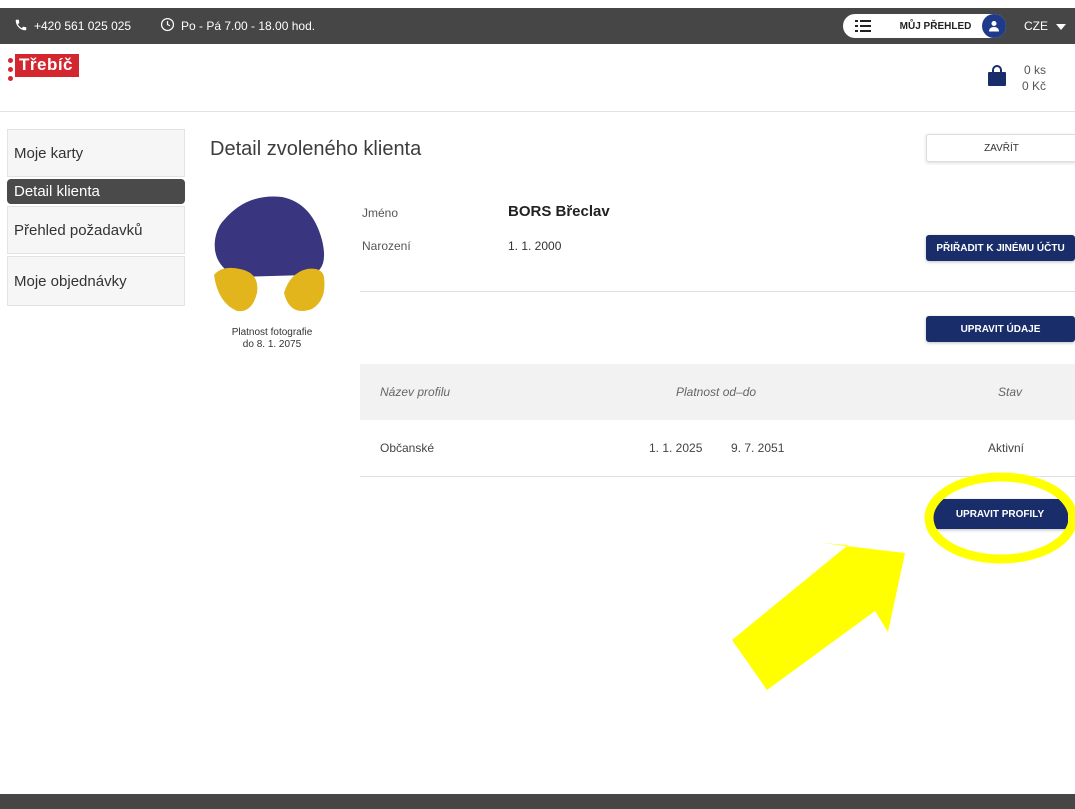  I want to click on cart-count: 0 ks, so click(1035, 70).